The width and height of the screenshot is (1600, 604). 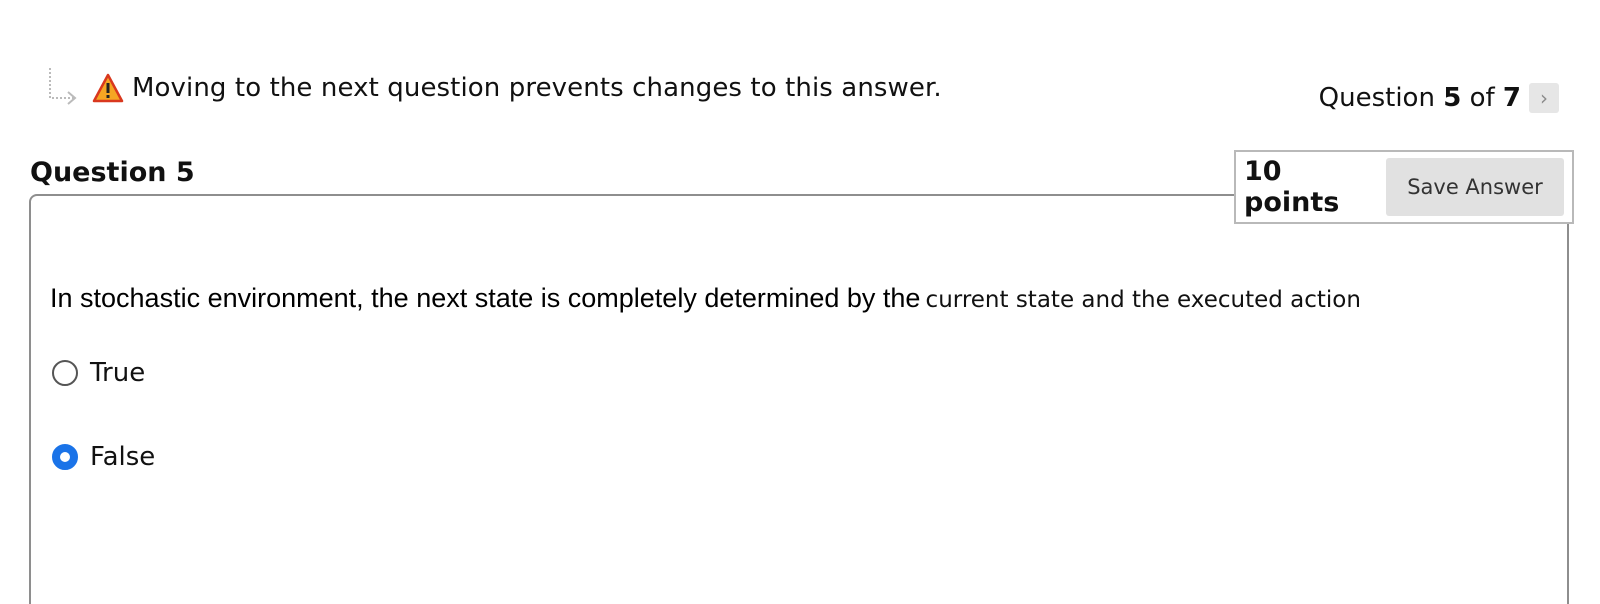 What do you see at coordinates (65, 457) in the screenshot?
I see `radio-false` at bounding box center [65, 457].